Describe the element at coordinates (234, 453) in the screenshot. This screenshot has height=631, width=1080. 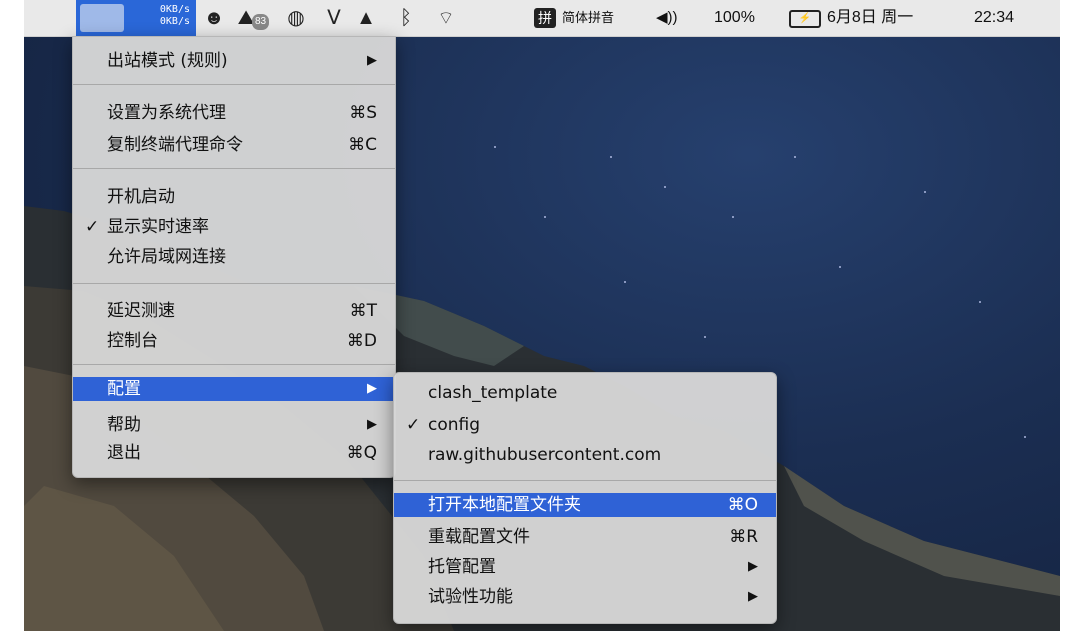
I see `menu-item-quit: 退出 ⌘Q` at that location.